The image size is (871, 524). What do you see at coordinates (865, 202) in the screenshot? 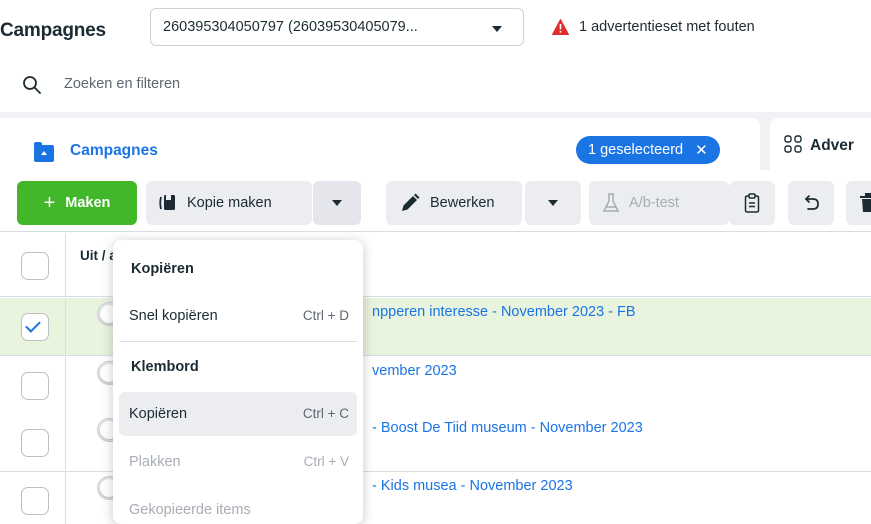
I see `trash-icon` at bounding box center [865, 202].